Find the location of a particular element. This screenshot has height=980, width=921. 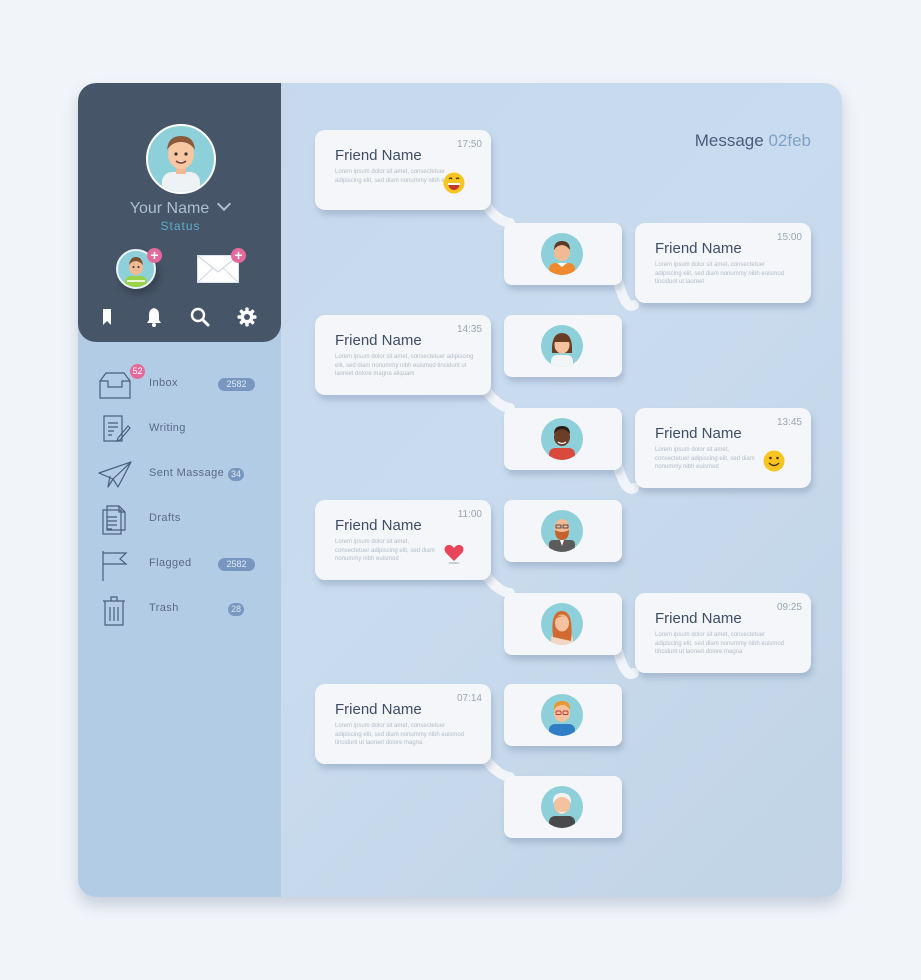

sidebar-item-sent: Sent Massage 34 is located at coordinates (180, 475).